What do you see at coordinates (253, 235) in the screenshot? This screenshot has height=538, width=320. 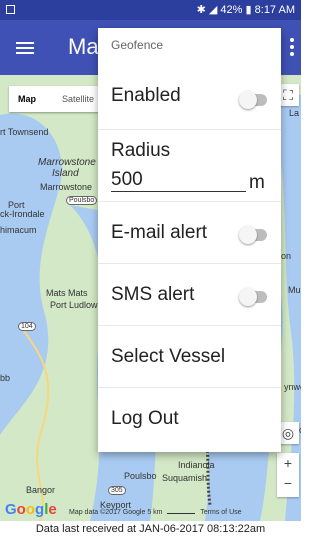 I see `email-alert-toggle` at bounding box center [253, 235].